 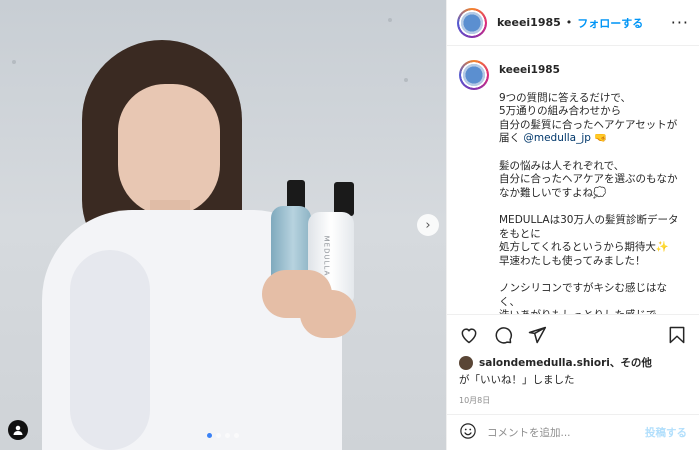 I want to click on author-username: keeei1985, so click(x=529, y=22).